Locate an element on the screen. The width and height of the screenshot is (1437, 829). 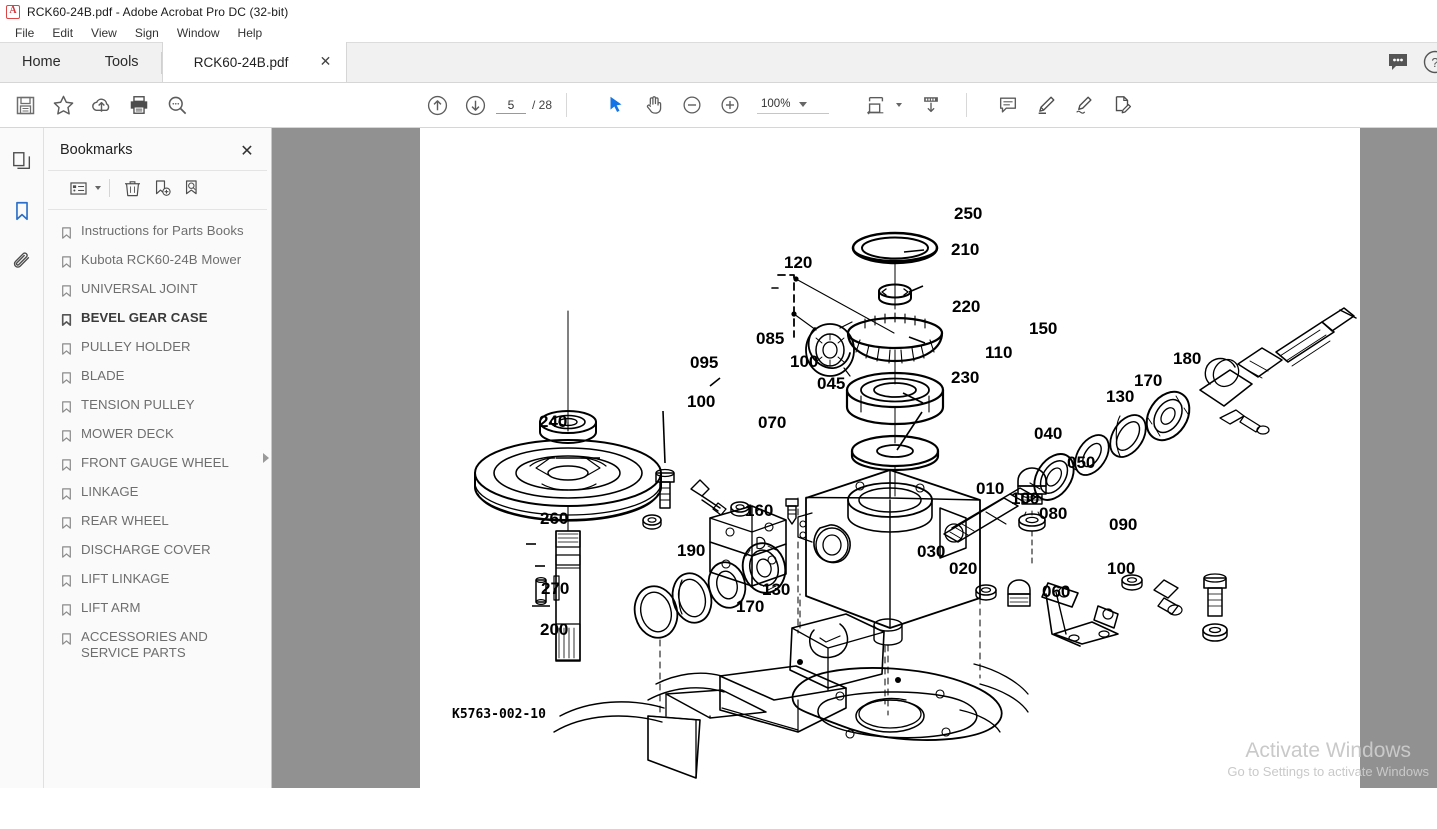
bookmark-item: BEVEL GEAR CASE is located at coordinates (161, 321).